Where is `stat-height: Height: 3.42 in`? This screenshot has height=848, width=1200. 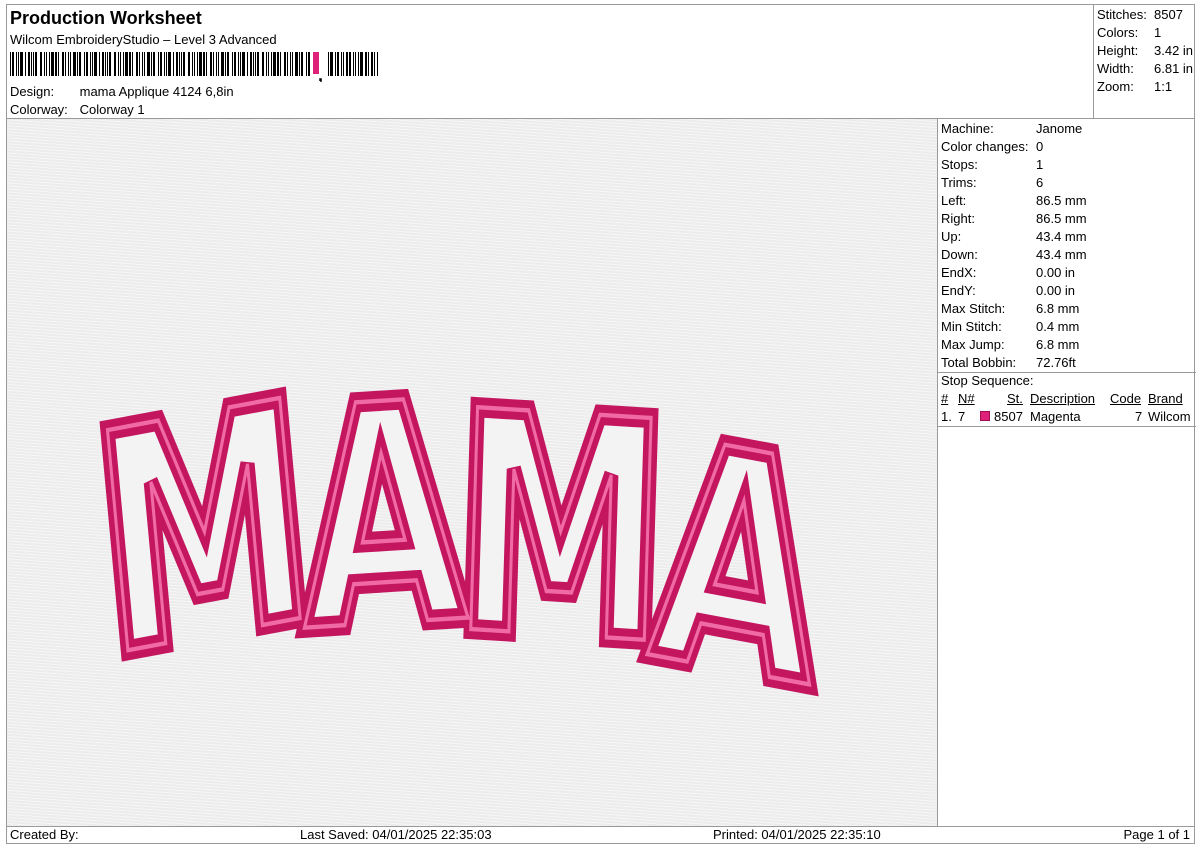 stat-height: Height: 3.42 in is located at coordinates (1145, 50).